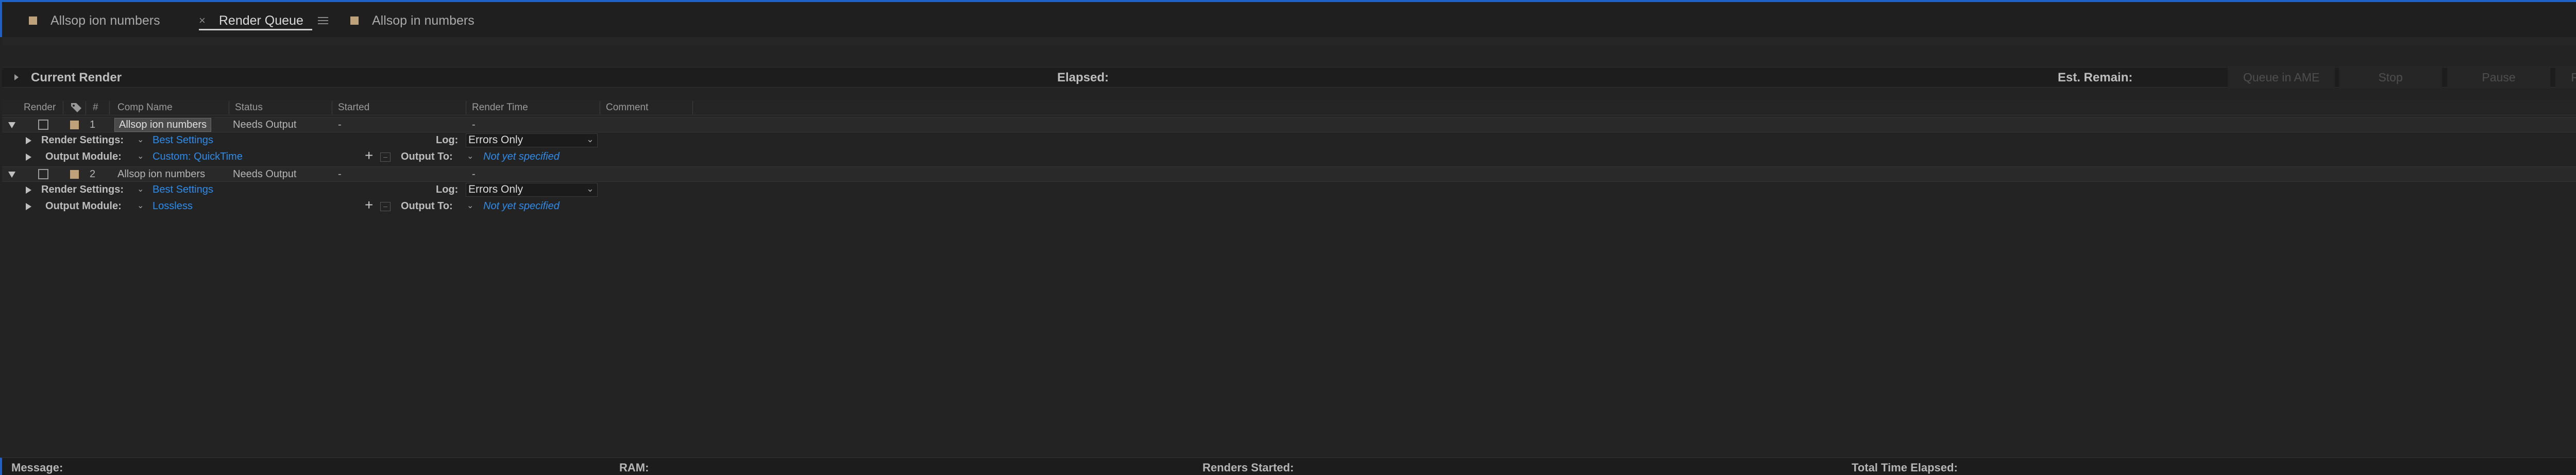 This screenshot has width=2576, height=475. Describe the element at coordinates (40, 107) in the screenshot. I see `column-header-render: Render` at that location.